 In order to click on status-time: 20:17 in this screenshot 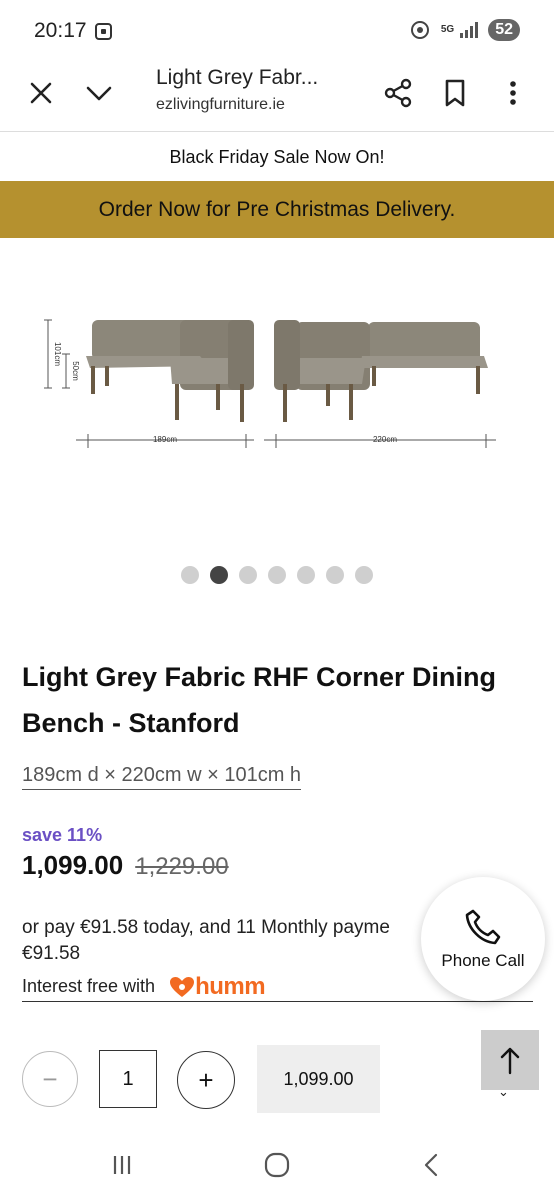, I will do `click(60, 30)`.